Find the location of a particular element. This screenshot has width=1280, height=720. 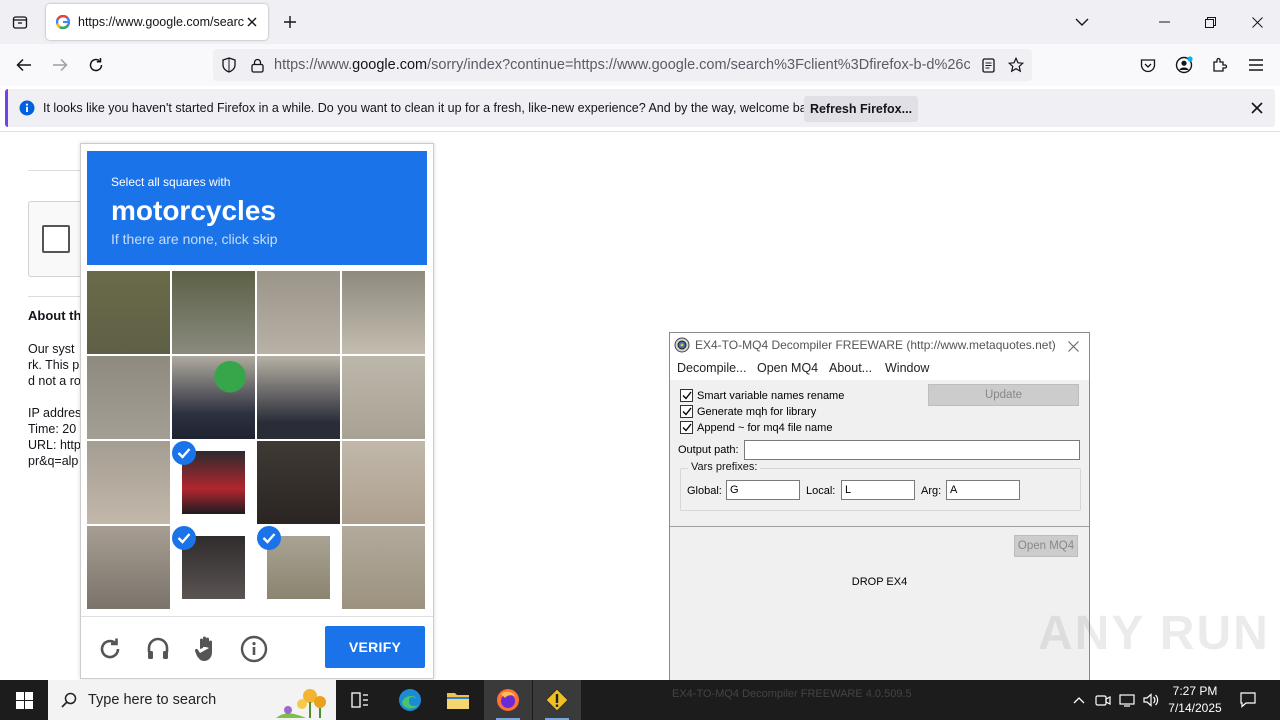

volume-icon is located at coordinates (1151, 700).